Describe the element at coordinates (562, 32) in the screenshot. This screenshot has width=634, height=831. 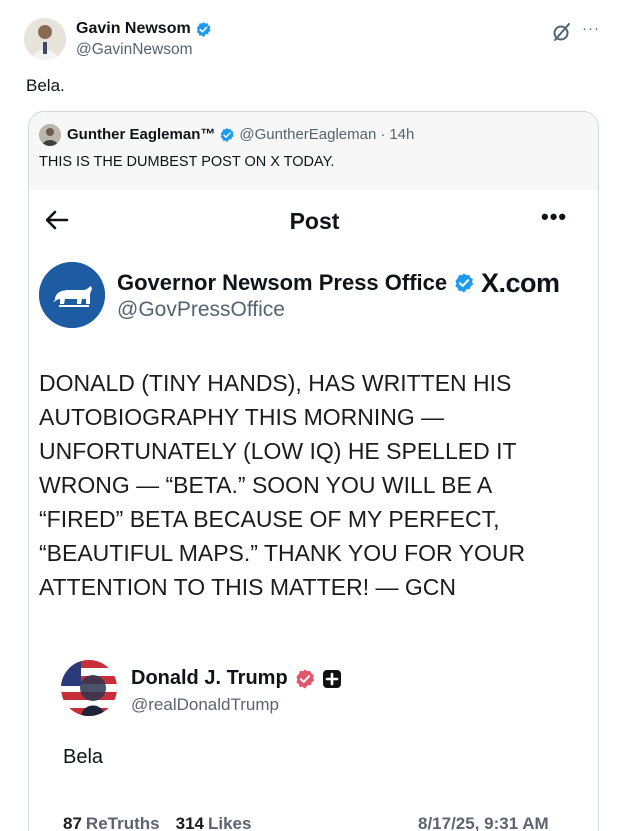
I see `grok-icon` at that location.